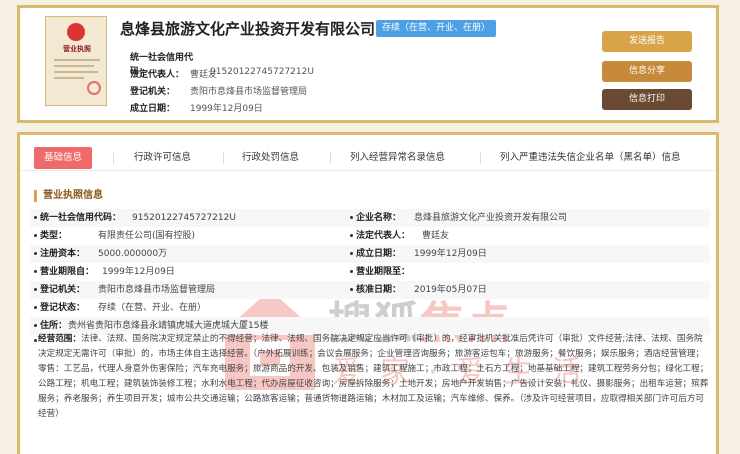  What do you see at coordinates (436, 236) in the screenshot?
I see `field-value: 曹廷友` at bounding box center [436, 236].